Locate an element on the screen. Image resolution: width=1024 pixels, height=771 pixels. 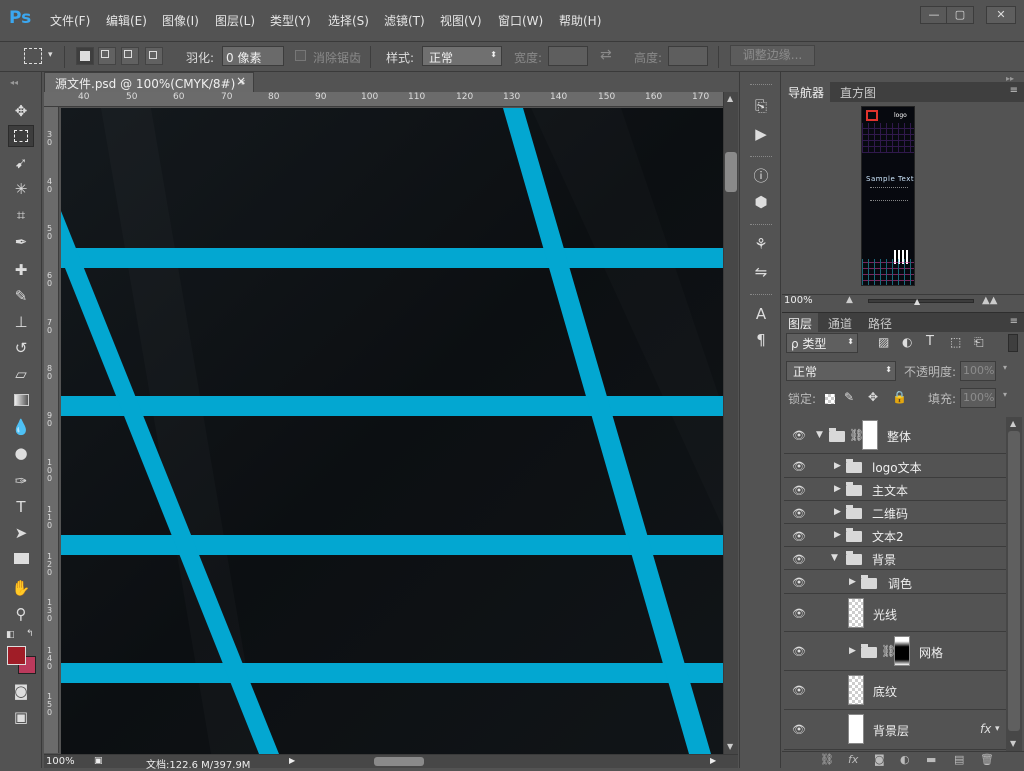
canvas-vertical-scrollbar: ▲ ▼ is located at coordinates (730, 423).